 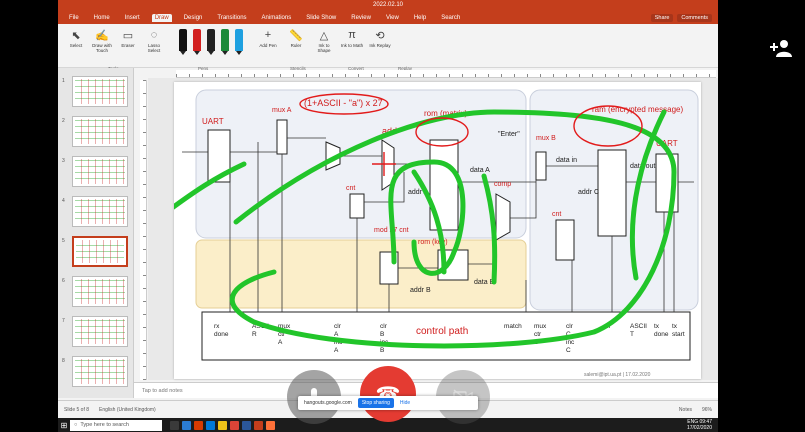 I want to click on tab-transitions: Transitions, so click(x=231, y=18).